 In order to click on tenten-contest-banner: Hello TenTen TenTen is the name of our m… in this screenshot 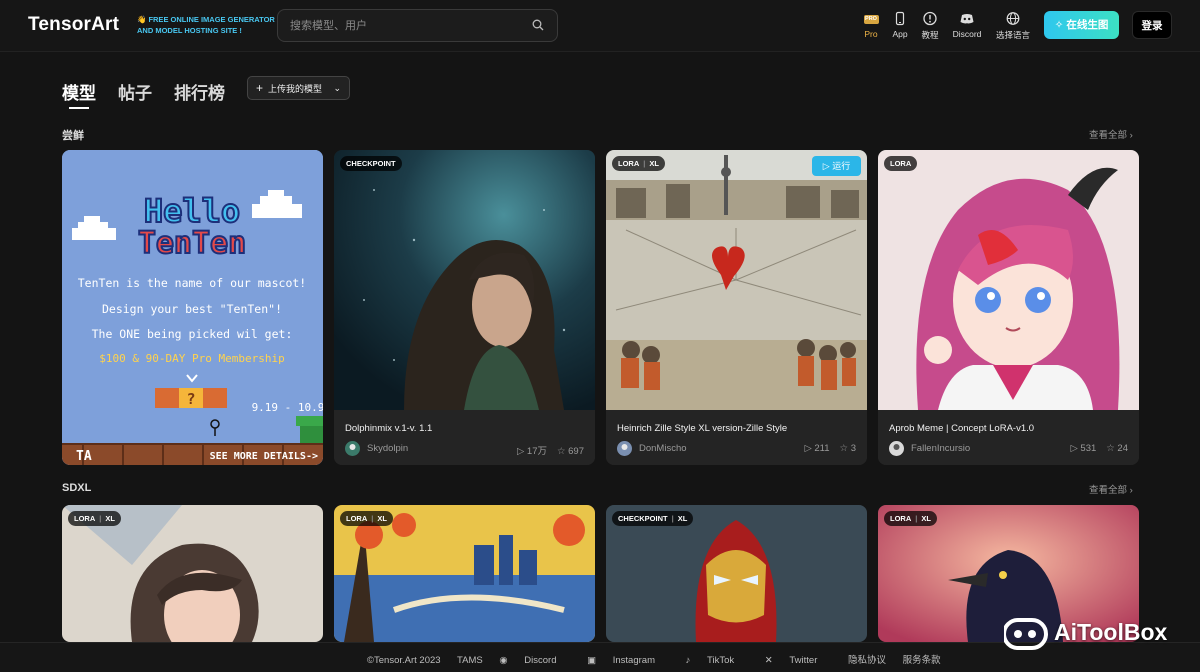, I will do `click(192, 307)`.